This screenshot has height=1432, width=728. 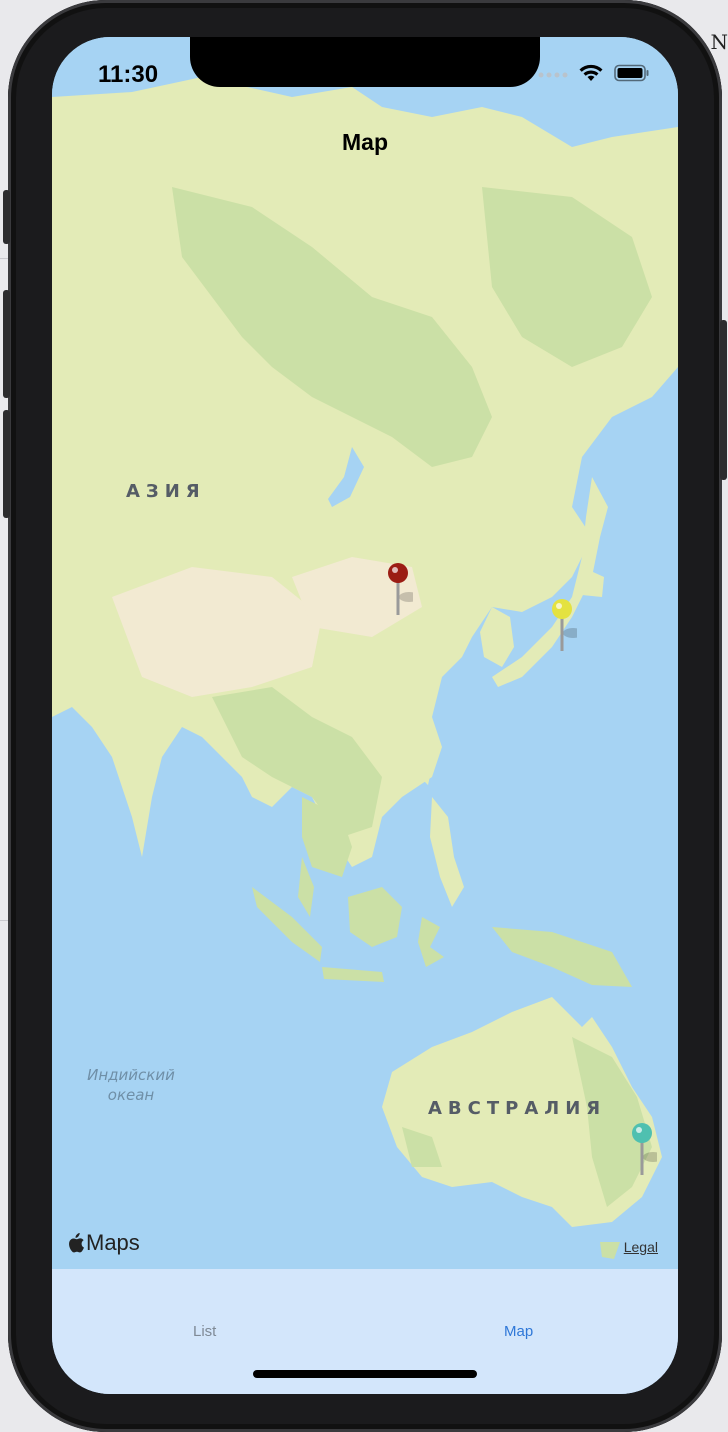 What do you see at coordinates (398, 591) in the screenshot?
I see `map-pin-red` at bounding box center [398, 591].